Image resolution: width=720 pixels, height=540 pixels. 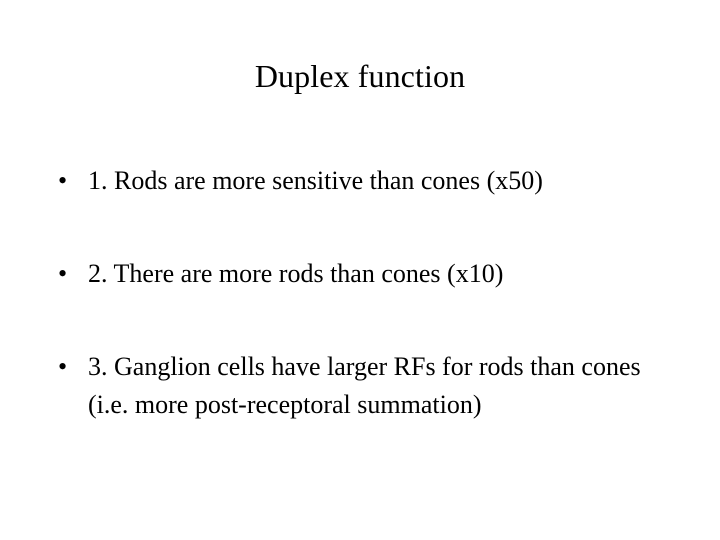 What do you see at coordinates (296, 273) in the screenshot?
I see `bullet-item-text: 2. There are more rods than cones (x10)` at bounding box center [296, 273].